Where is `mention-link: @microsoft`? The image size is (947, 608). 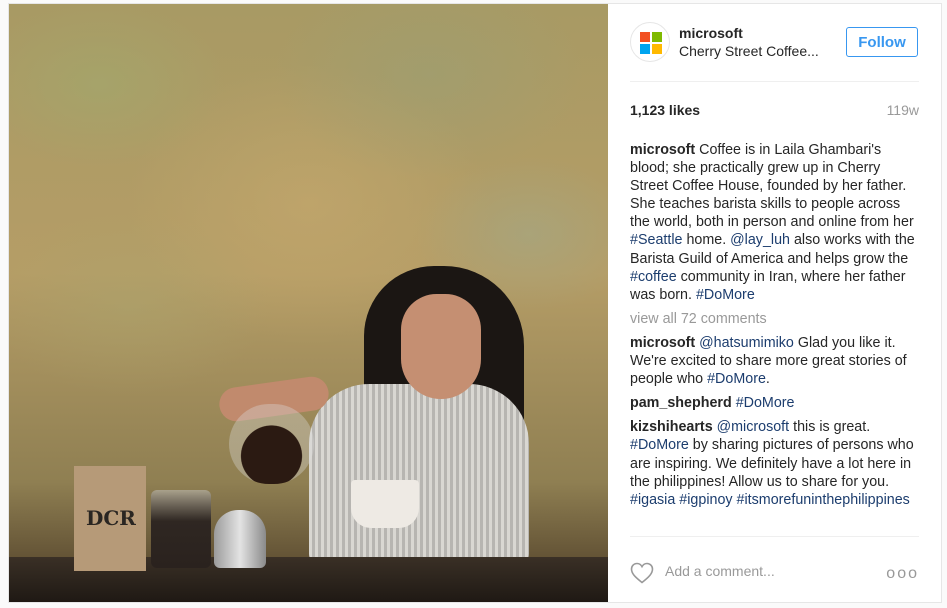 mention-link: @microsoft is located at coordinates (753, 427).